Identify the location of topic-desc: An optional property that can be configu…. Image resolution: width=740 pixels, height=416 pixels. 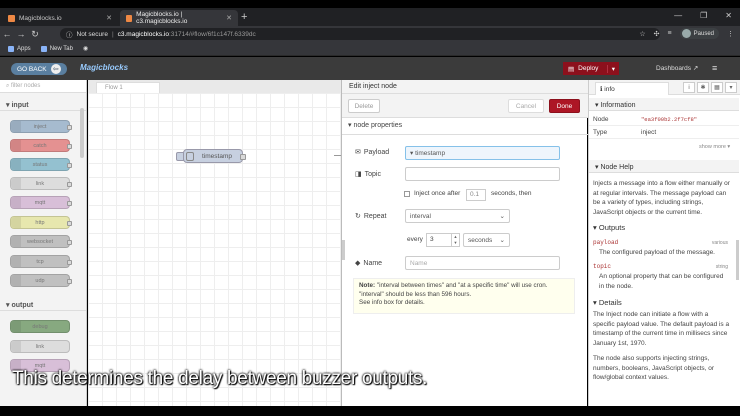
(661, 281).